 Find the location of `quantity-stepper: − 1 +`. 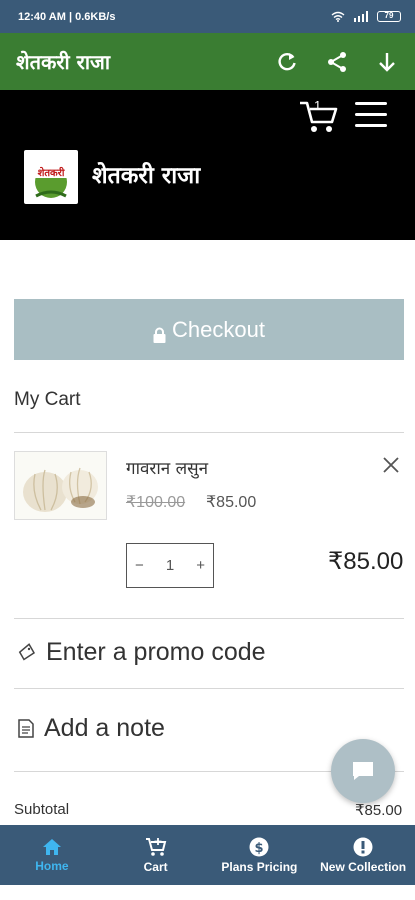

quantity-stepper: − 1 + is located at coordinates (170, 565).